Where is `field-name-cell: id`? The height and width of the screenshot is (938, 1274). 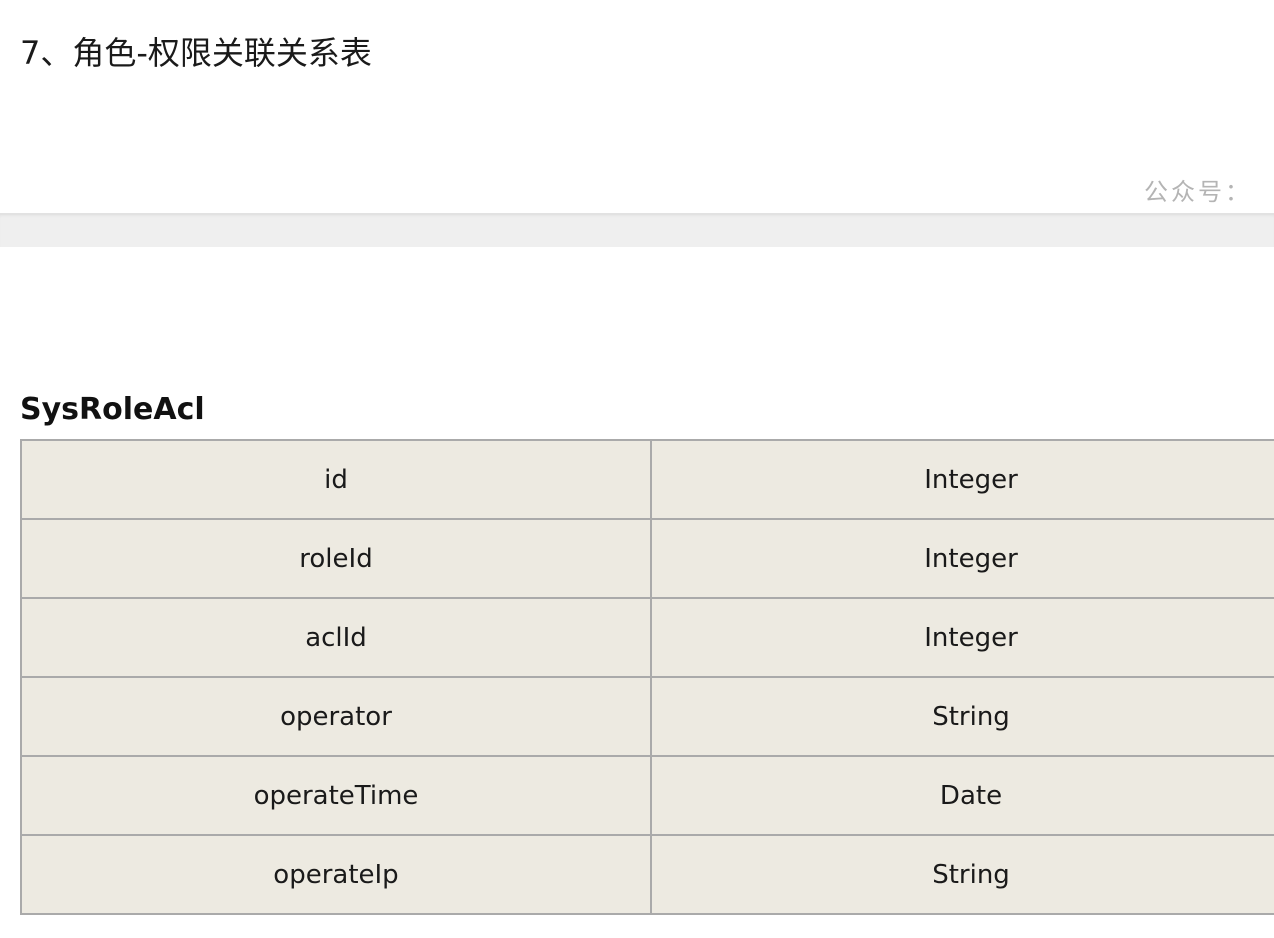 field-name-cell: id is located at coordinates (336, 479).